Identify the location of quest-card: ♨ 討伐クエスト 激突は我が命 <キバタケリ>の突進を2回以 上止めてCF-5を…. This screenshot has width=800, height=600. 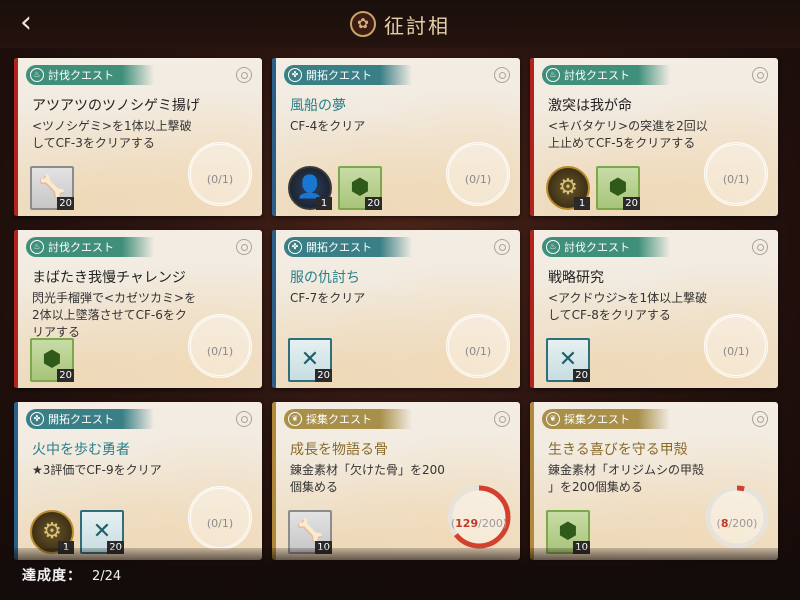
(654, 137).